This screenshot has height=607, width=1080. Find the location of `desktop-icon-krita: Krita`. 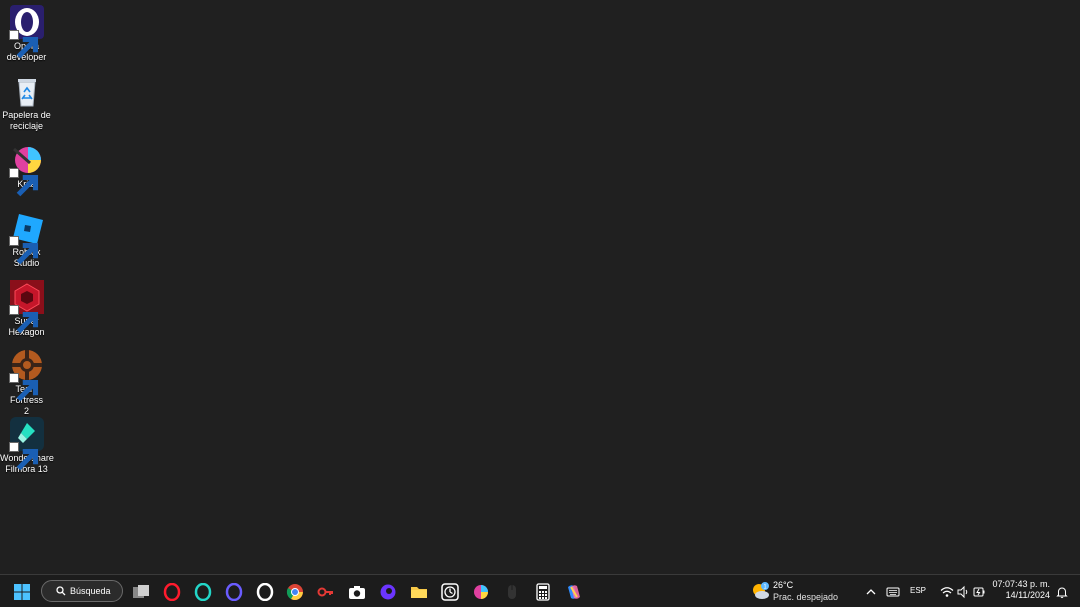

desktop-icon-krita: Krita is located at coordinates (26, 168).